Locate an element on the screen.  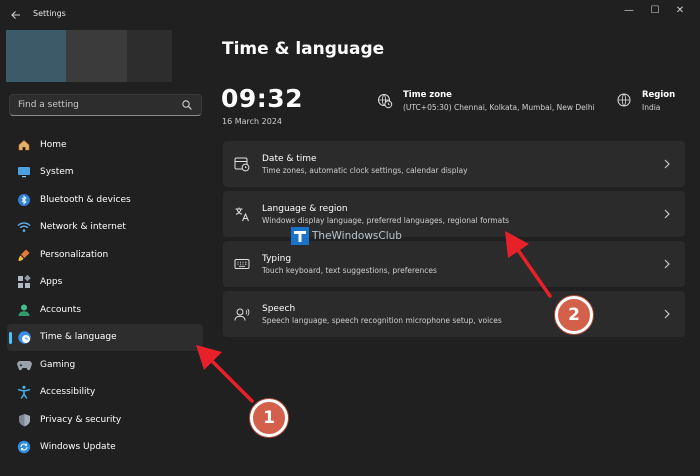
apps-icon is located at coordinates (24, 282).